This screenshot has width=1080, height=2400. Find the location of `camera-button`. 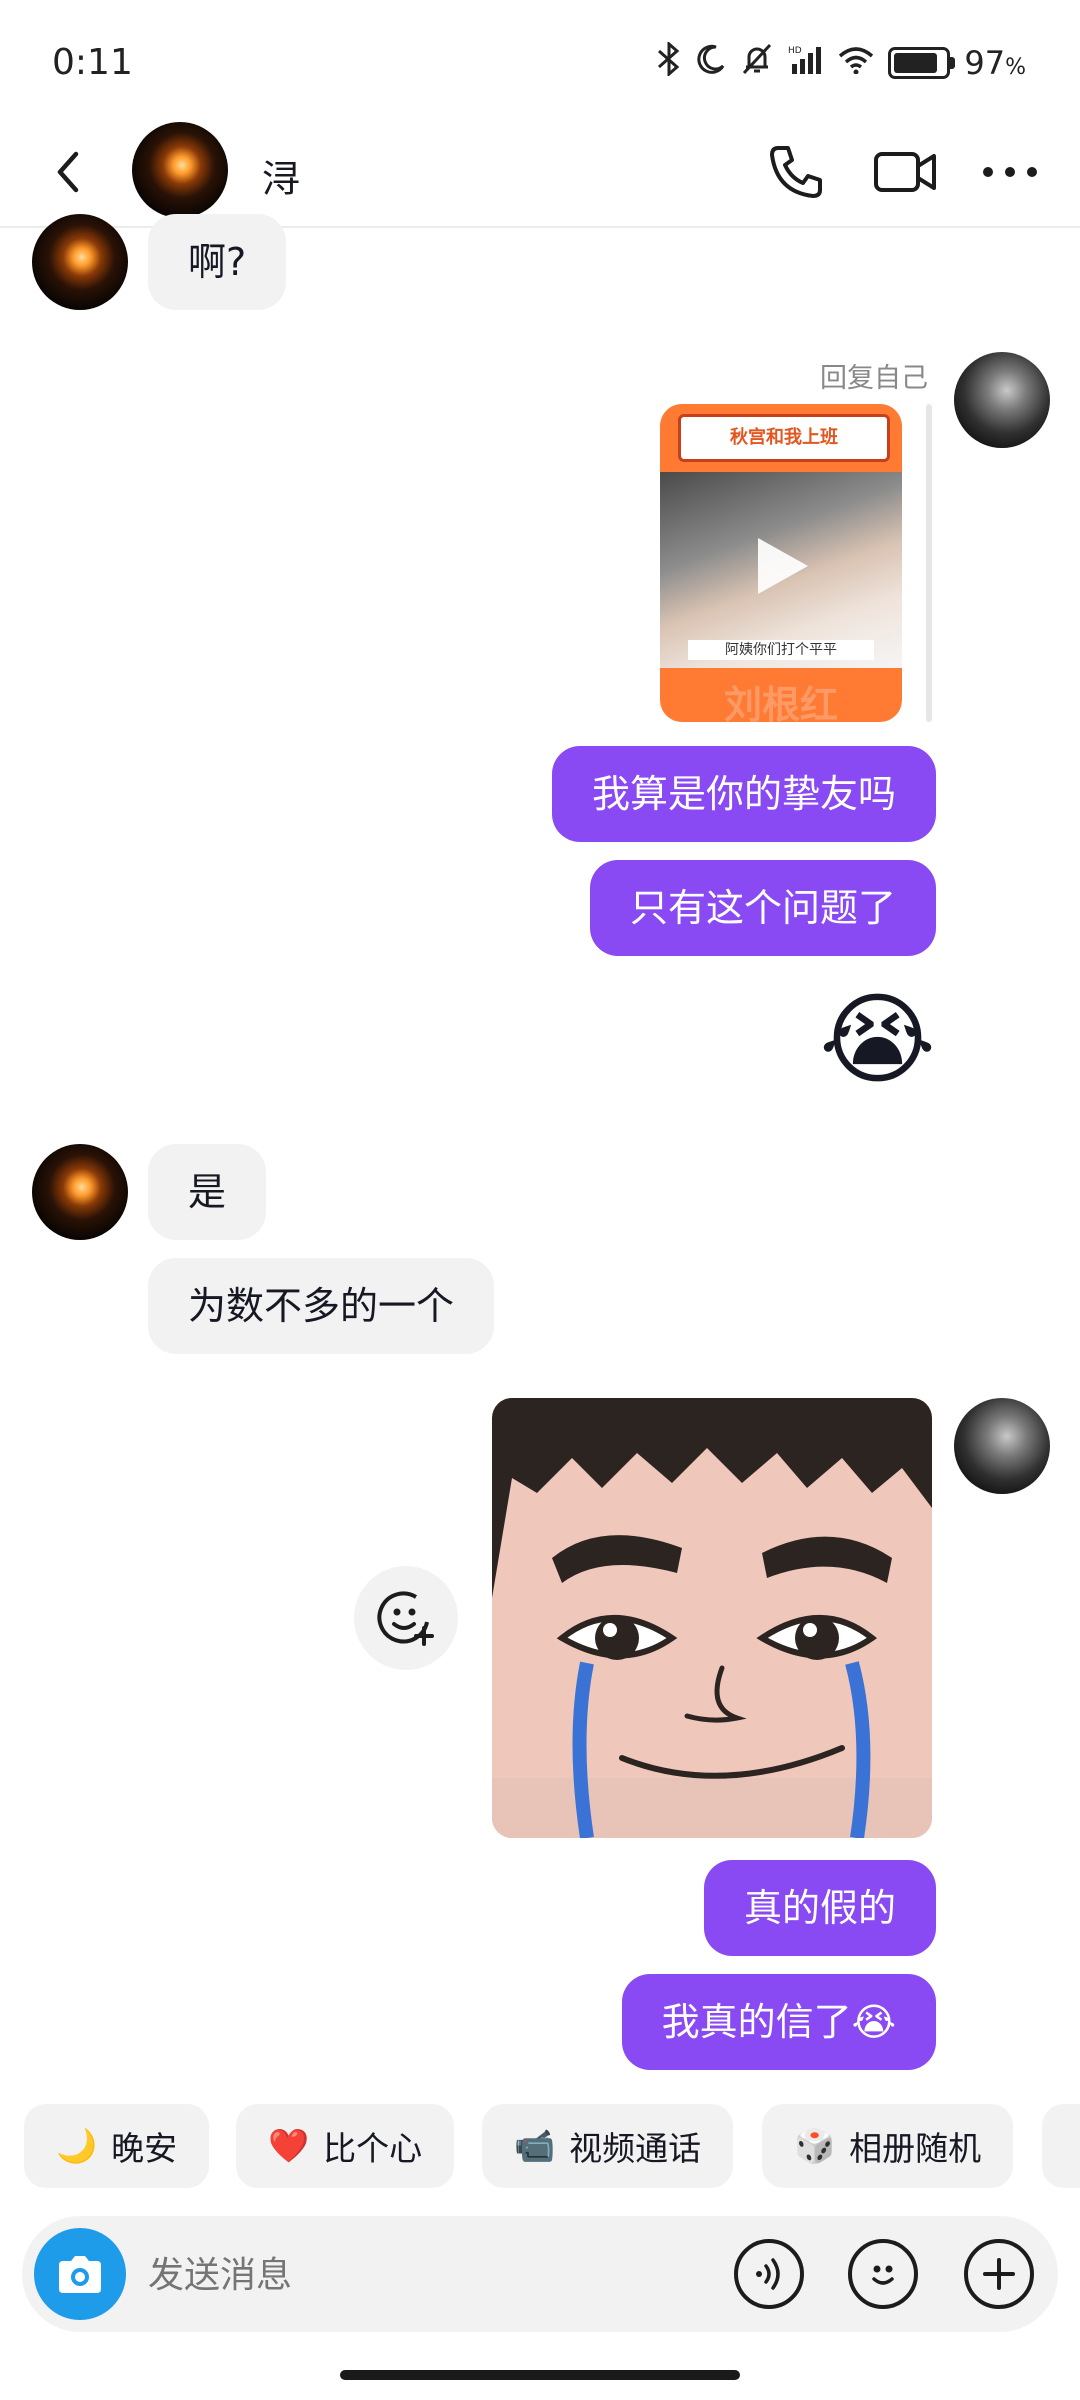

camera-button is located at coordinates (80, 2274).